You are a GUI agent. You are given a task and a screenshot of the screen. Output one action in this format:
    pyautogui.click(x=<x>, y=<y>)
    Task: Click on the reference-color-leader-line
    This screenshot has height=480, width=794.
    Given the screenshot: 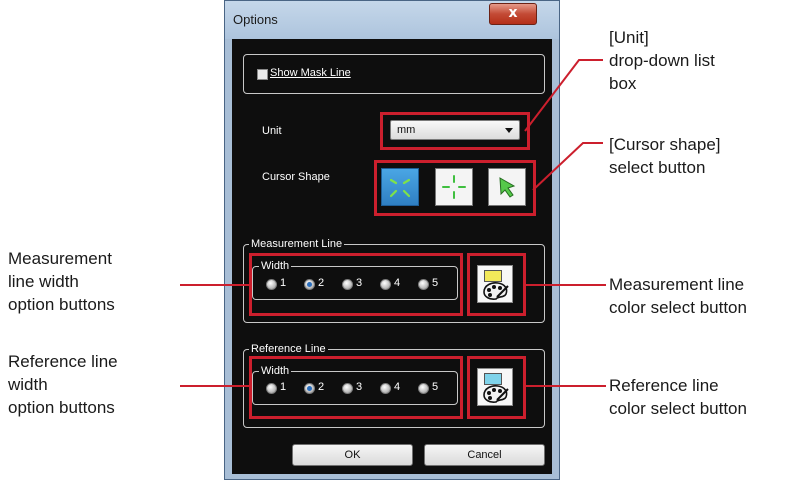 What is the action you would take?
    pyautogui.click(x=566, y=386)
    